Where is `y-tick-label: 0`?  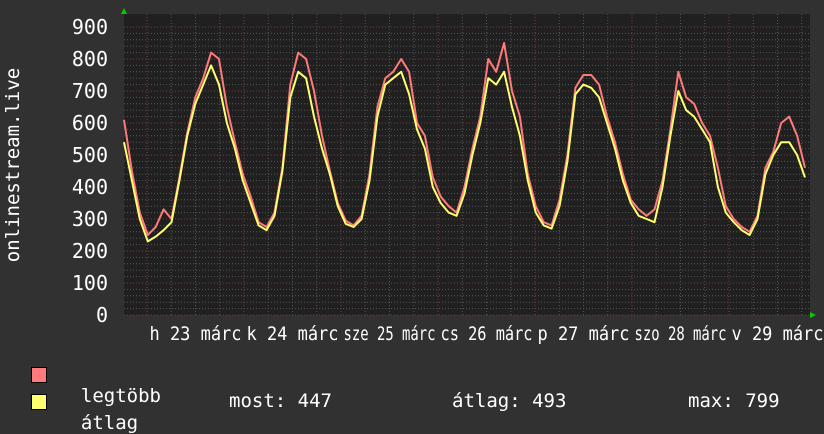
y-tick-label: 0 is located at coordinates (102, 315).